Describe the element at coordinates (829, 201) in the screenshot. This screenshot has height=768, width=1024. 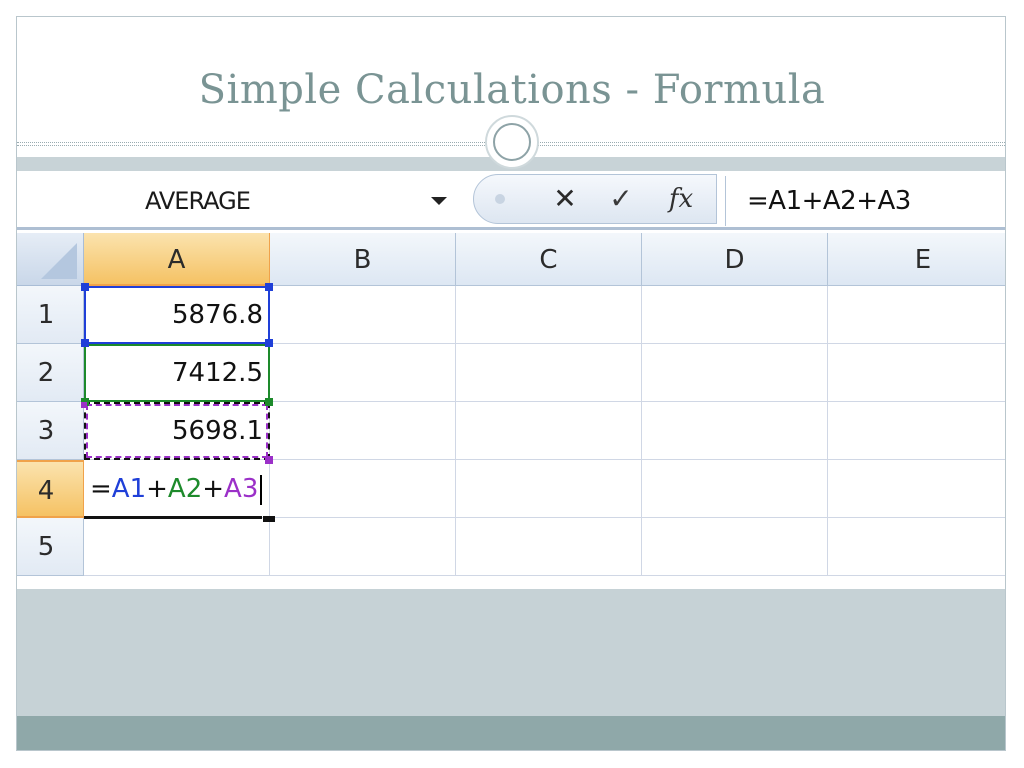
I see `formula-input: =A1+A2+A3` at that location.